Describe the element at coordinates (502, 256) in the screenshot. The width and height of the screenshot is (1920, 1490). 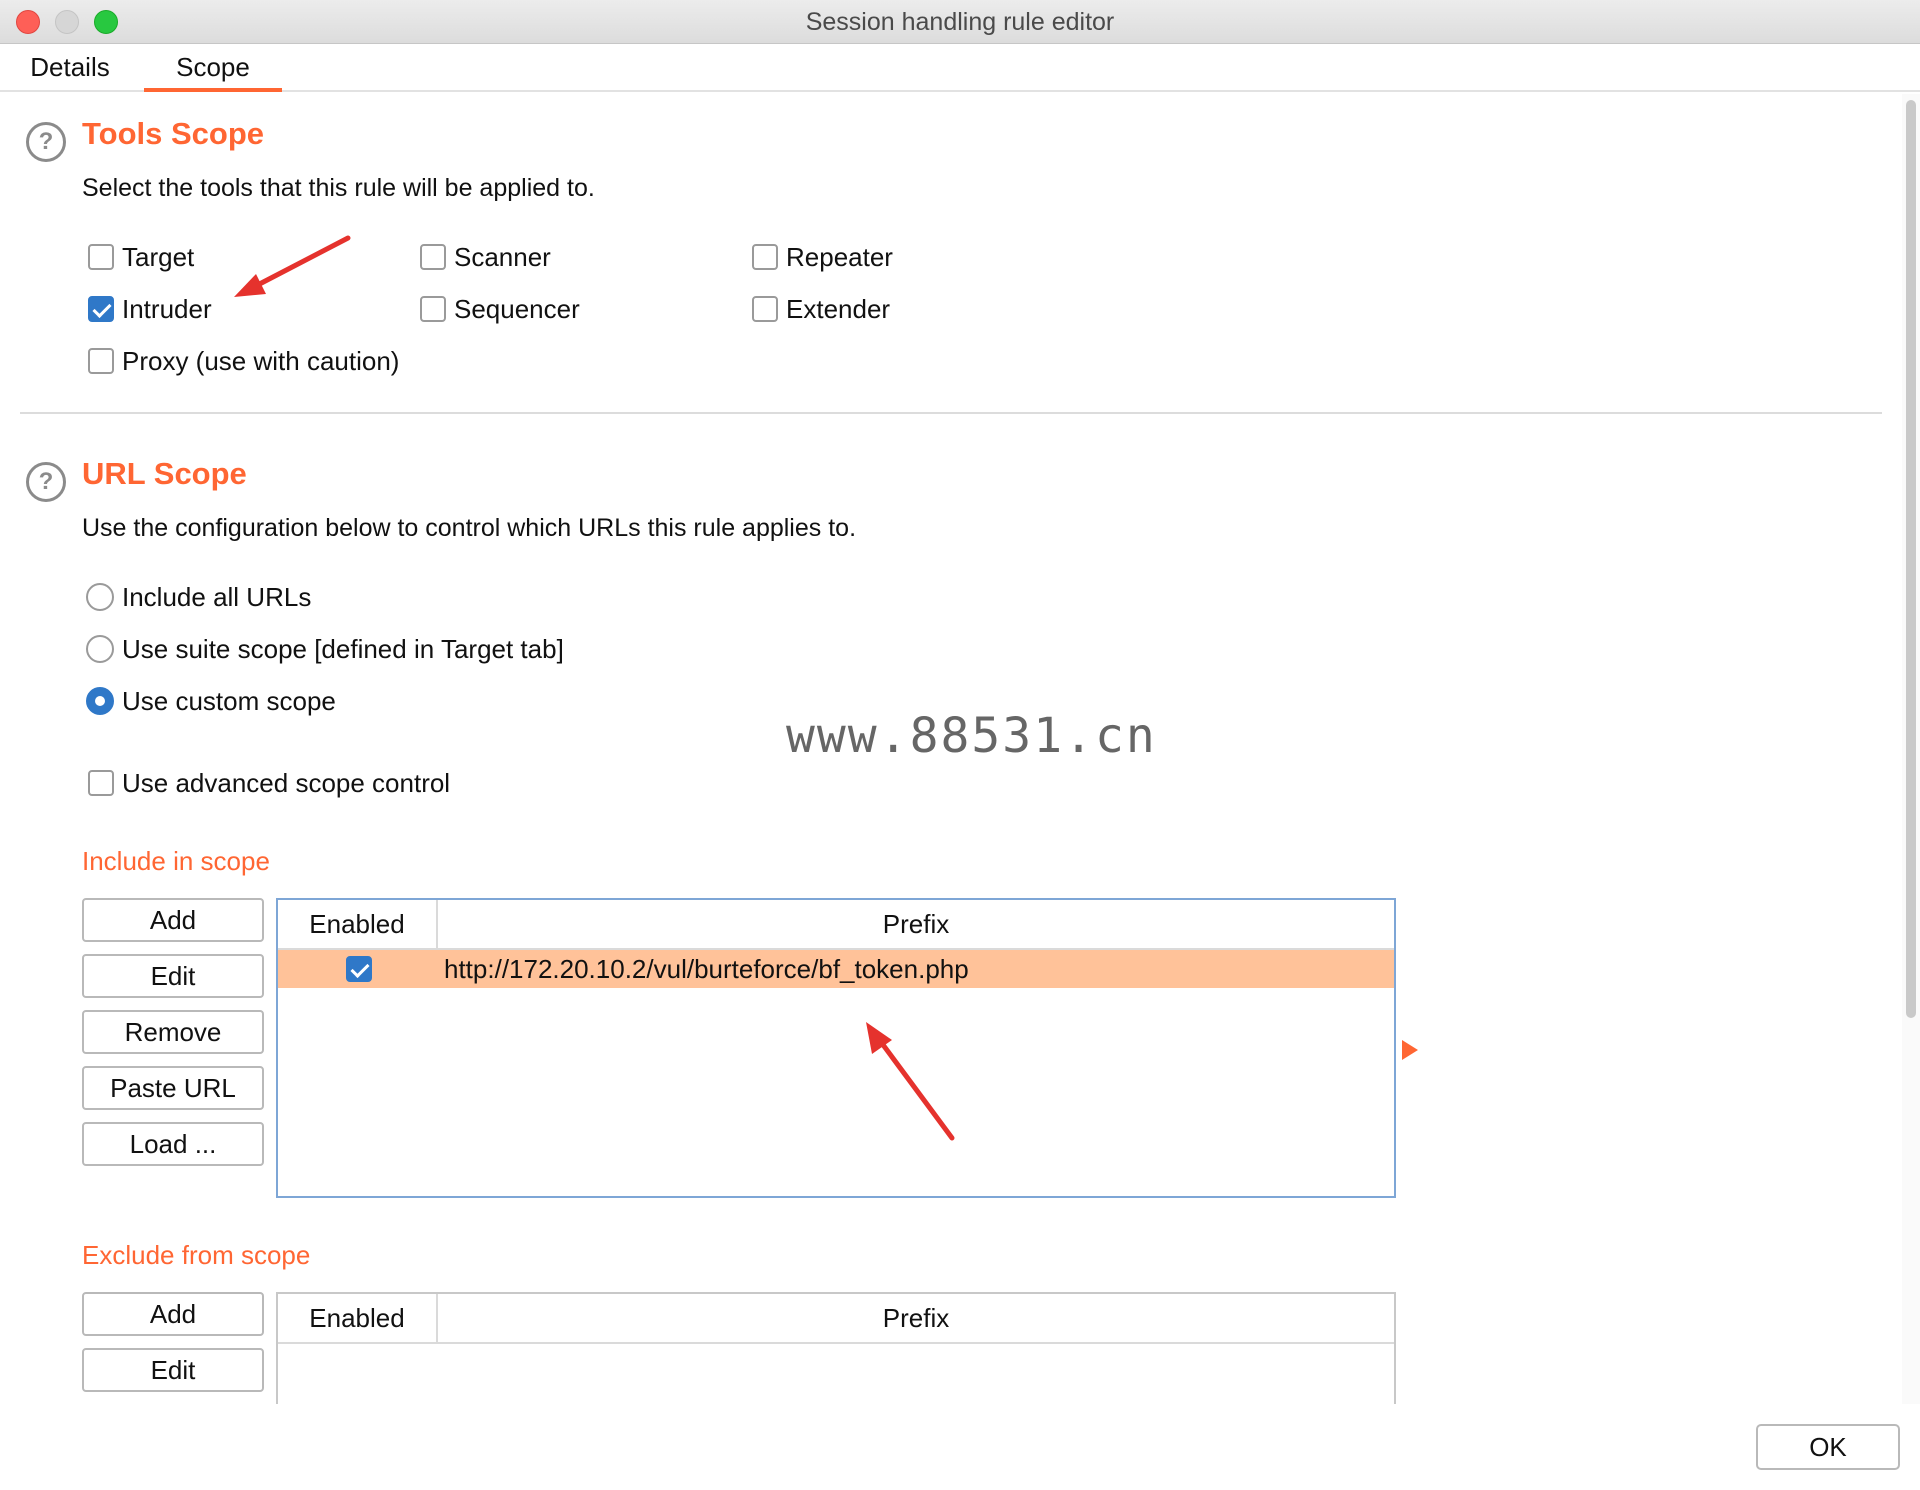
I see `tool-scanner-label: Scanner` at that location.